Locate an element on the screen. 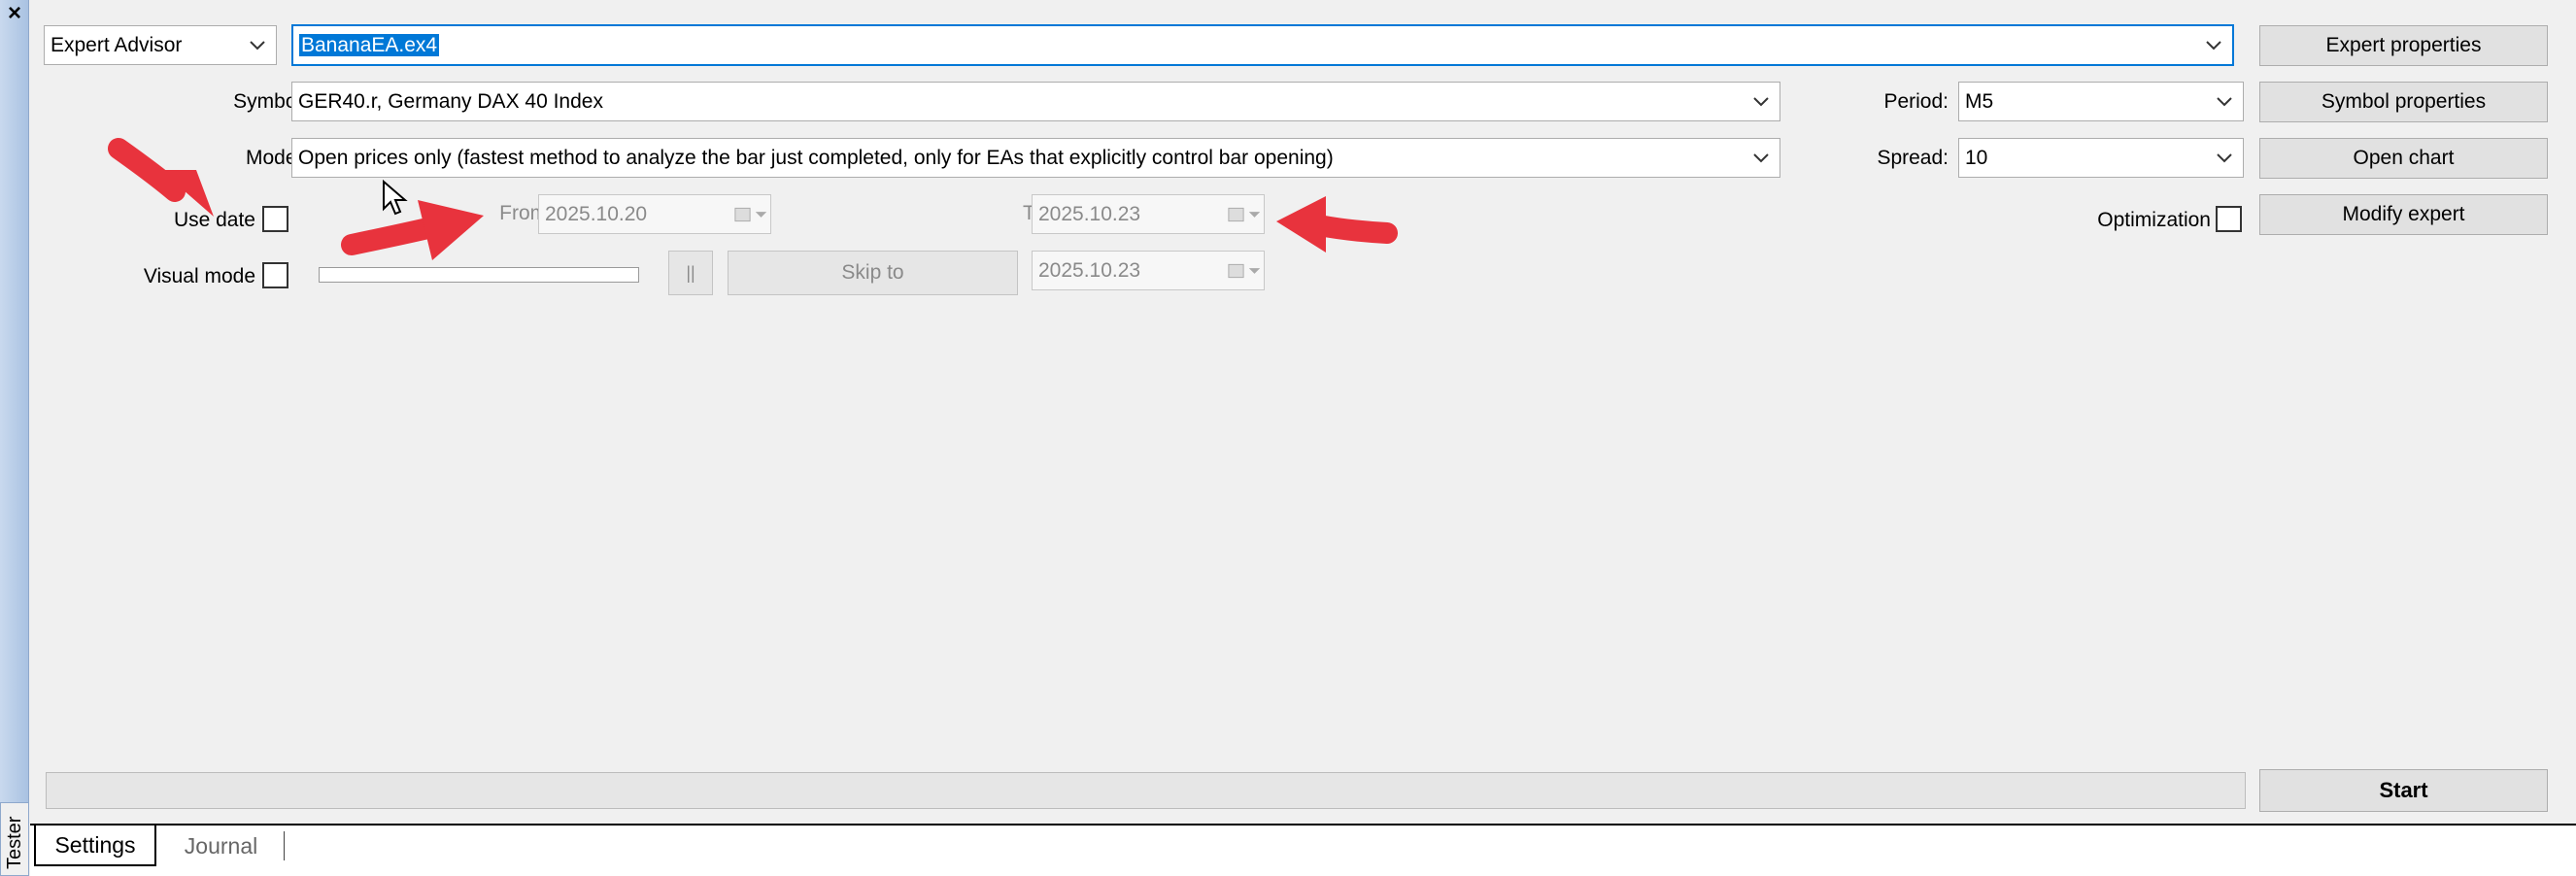 This screenshot has width=2576, height=876. program-type-select: Expert Advisor is located at coordinates (160, 45).